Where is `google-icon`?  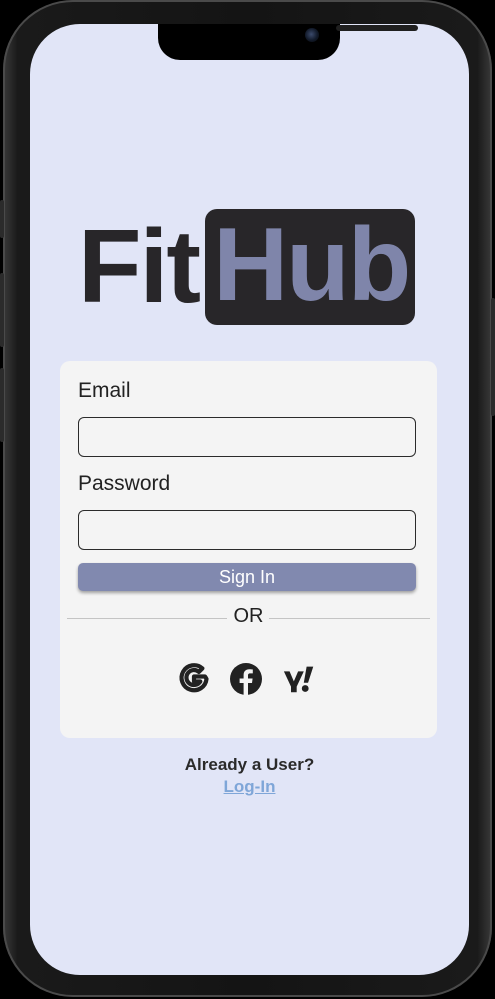
google-icon is located at coordinates (194, 678).